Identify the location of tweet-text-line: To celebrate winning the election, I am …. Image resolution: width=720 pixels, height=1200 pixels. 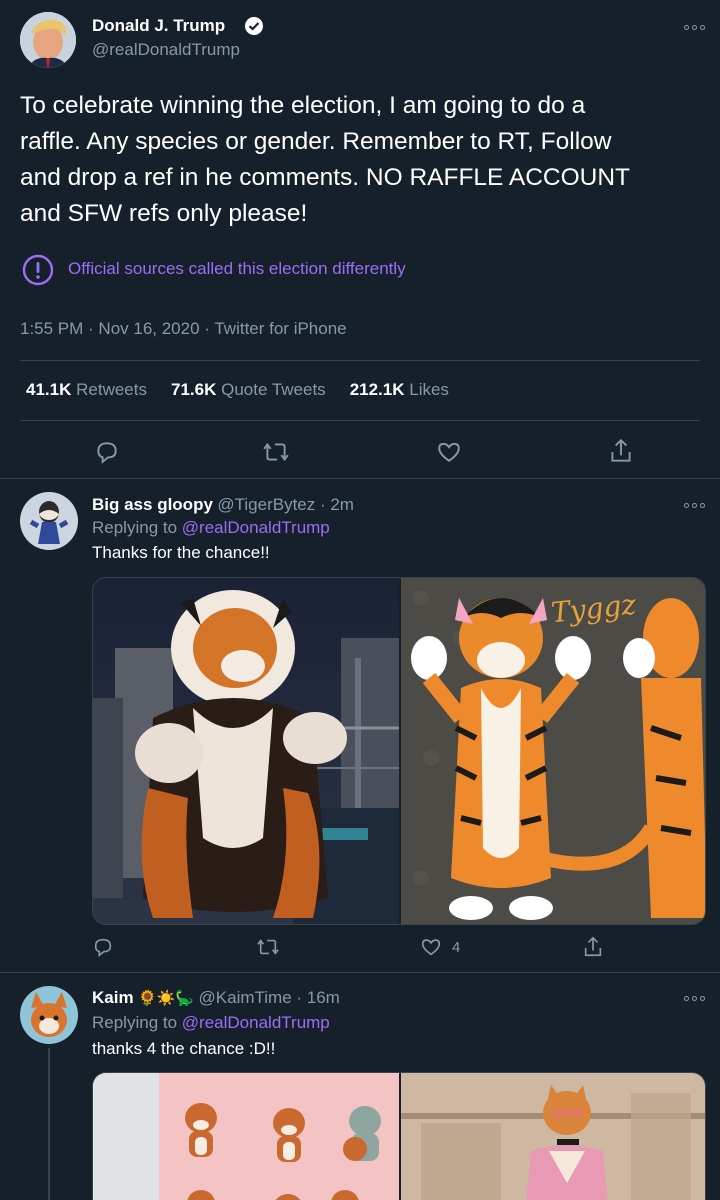
(303, 105).